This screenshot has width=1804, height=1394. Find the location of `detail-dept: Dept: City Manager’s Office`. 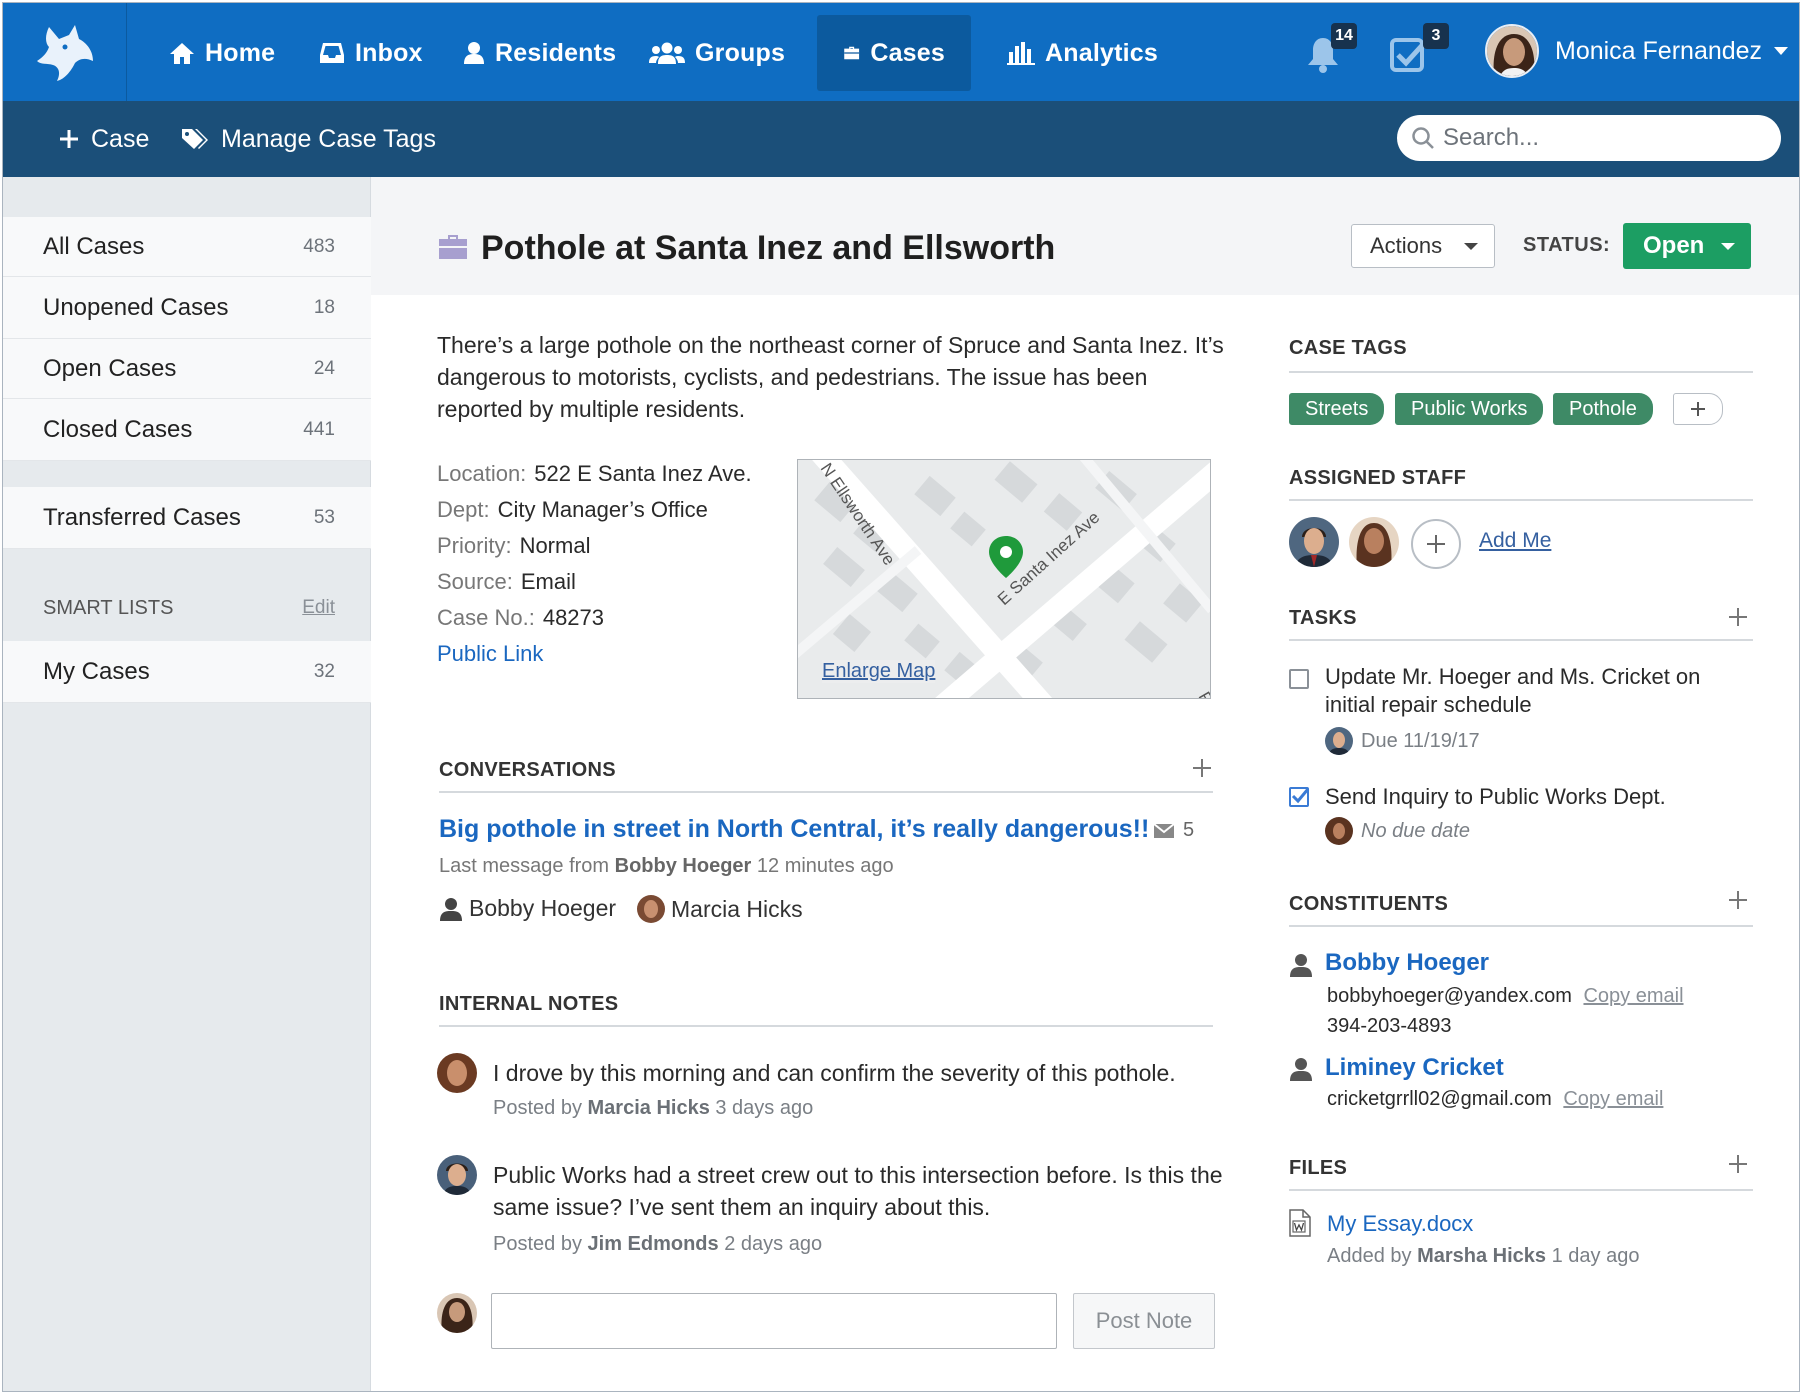

detail-dept: Dept: City Manager’s Office is located at coordinates (572, 510).